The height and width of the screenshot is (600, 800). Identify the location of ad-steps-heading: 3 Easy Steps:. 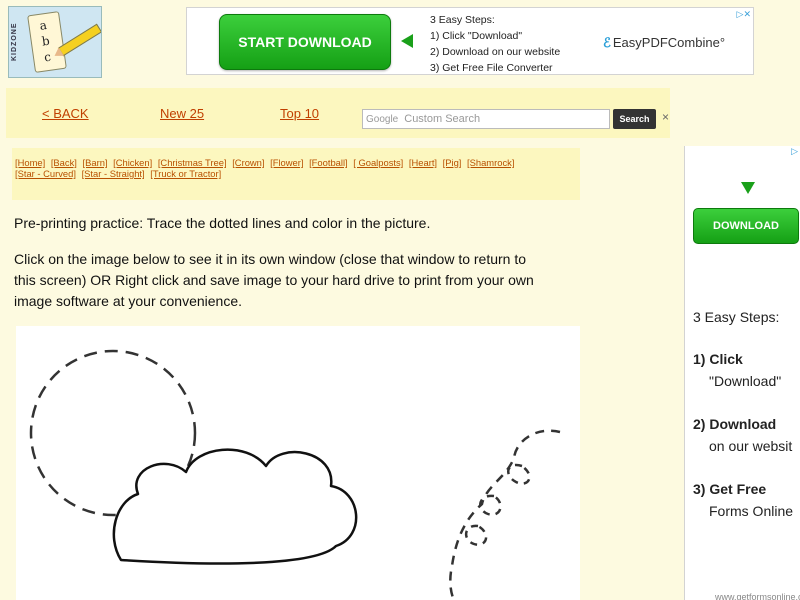
(462, 20).